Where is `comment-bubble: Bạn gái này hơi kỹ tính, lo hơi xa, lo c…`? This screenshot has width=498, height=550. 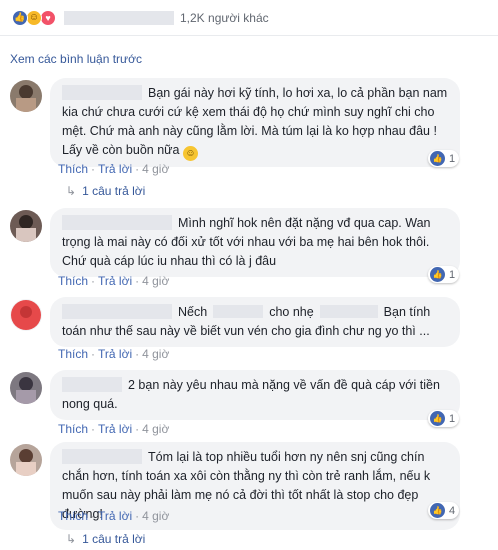
comment-bubble: Bạn gái này hơi kỹ tính, lo hơi xa, lo c… is located at coordinates (255, 122).